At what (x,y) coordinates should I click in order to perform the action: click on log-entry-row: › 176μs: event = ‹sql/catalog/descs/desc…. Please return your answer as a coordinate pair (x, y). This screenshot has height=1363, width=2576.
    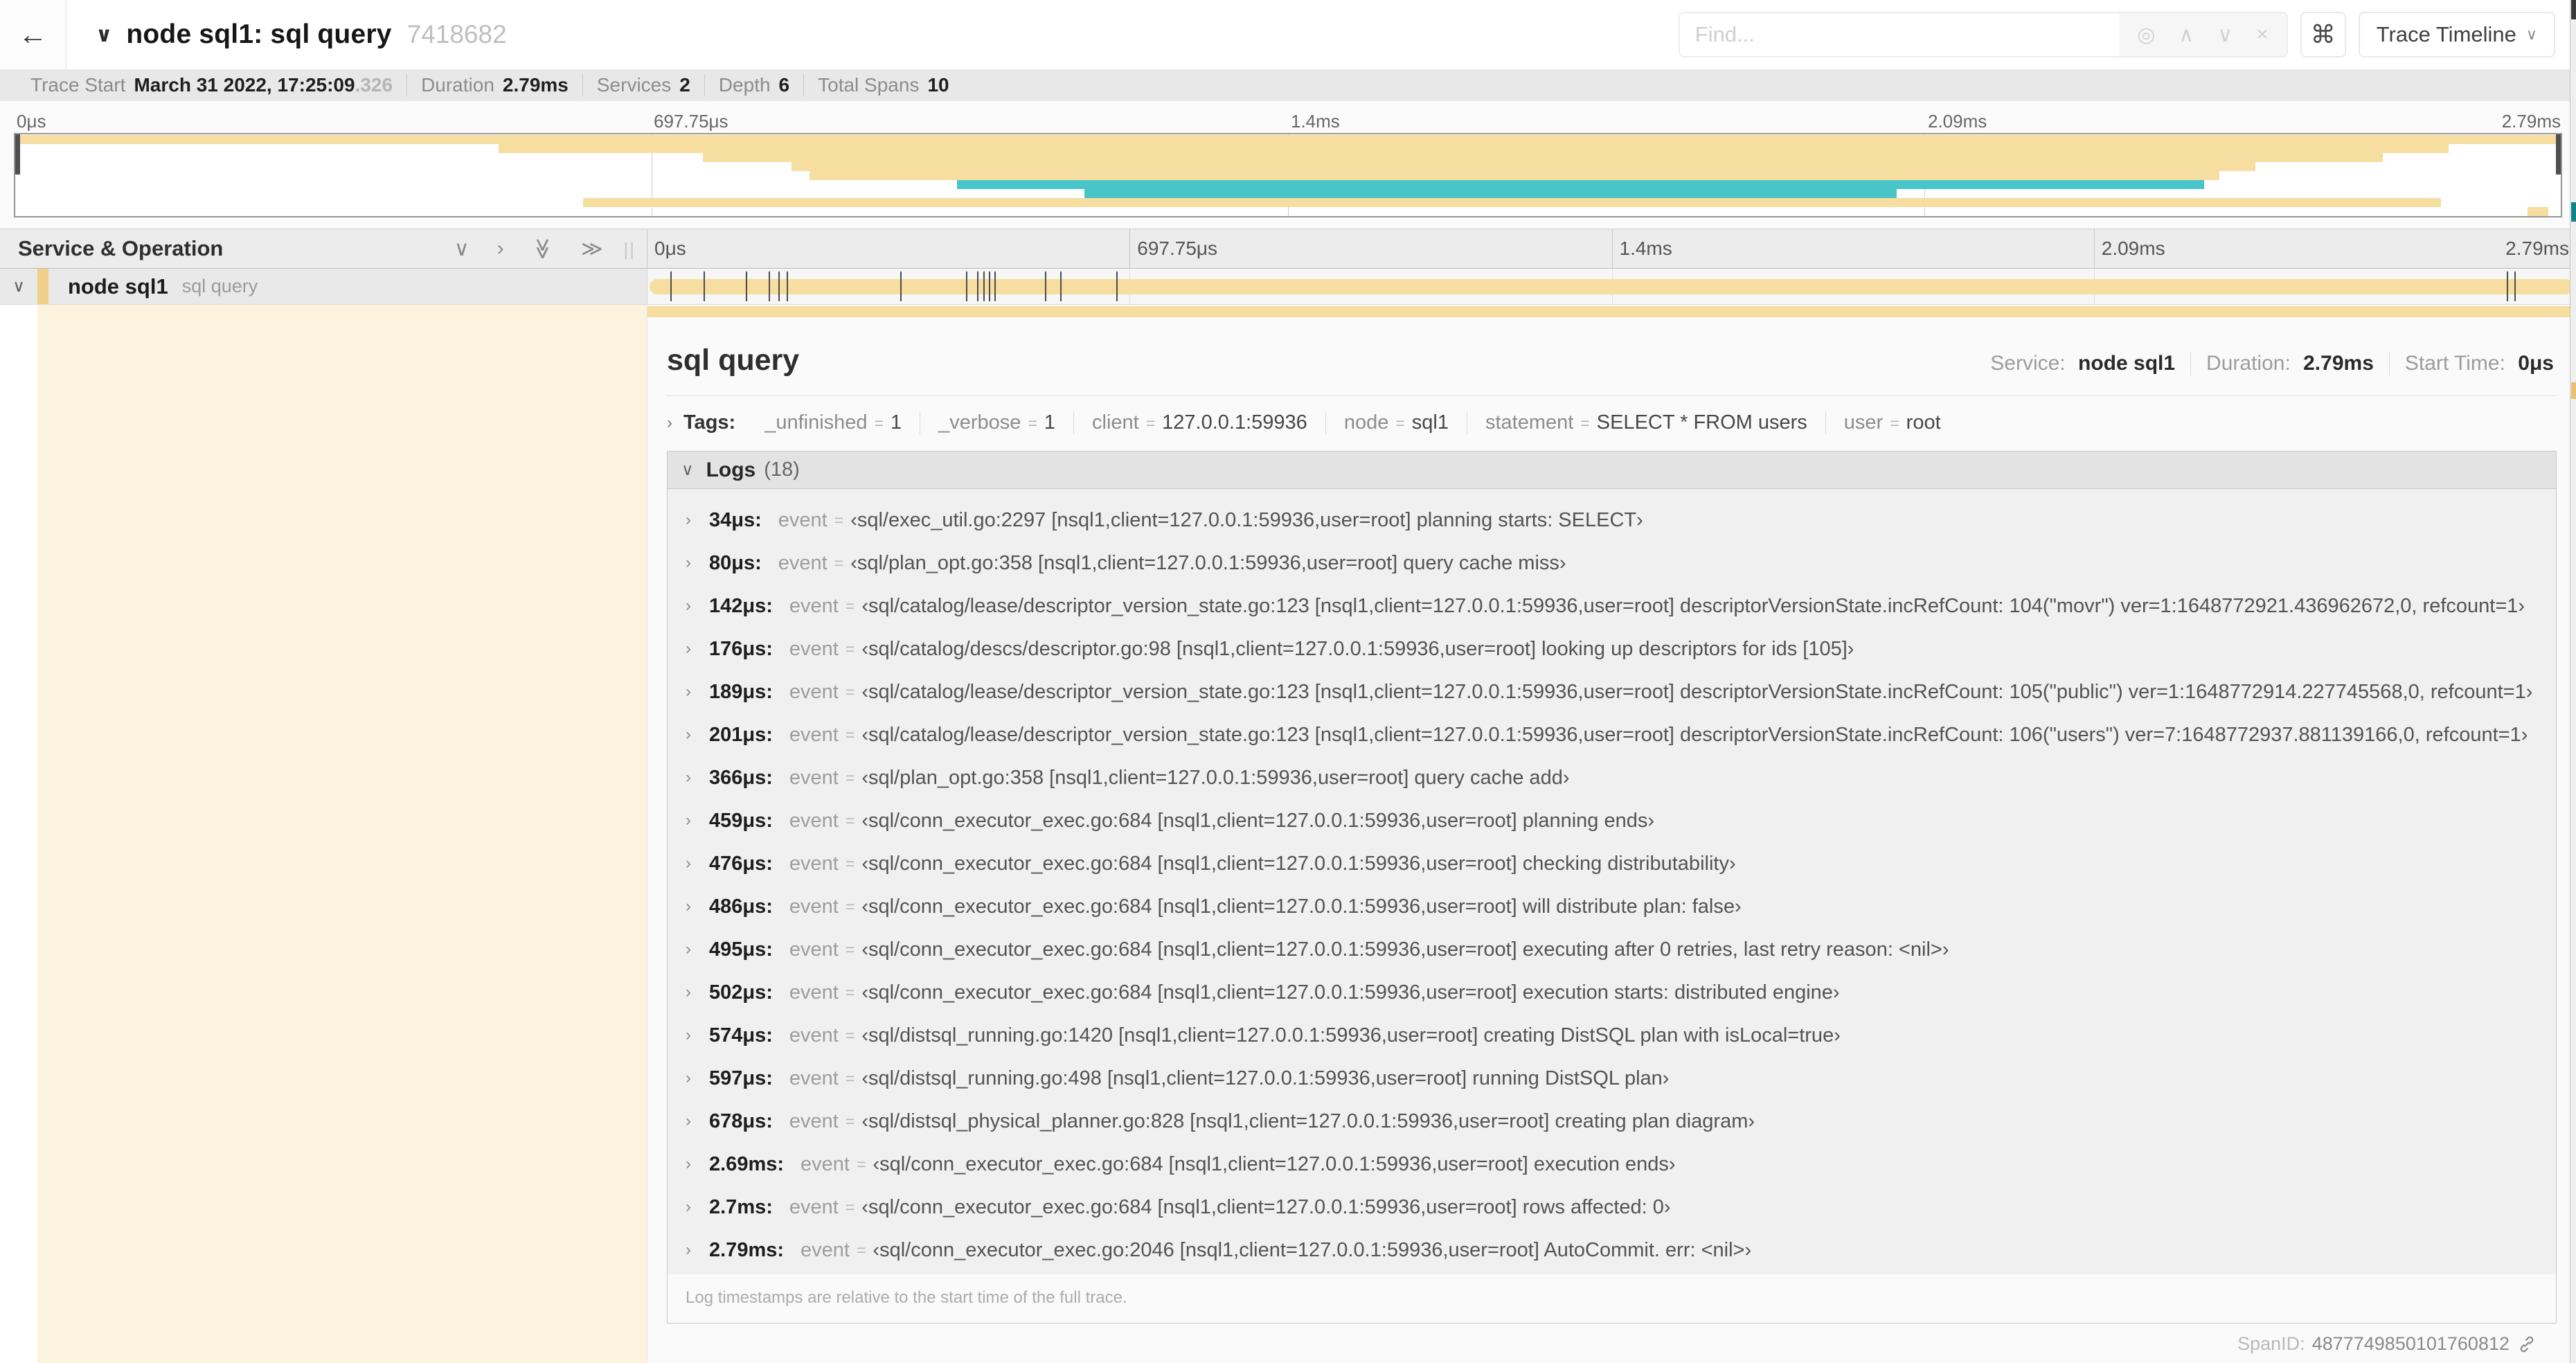
    Looking at the image, I should click on (1612, 649).